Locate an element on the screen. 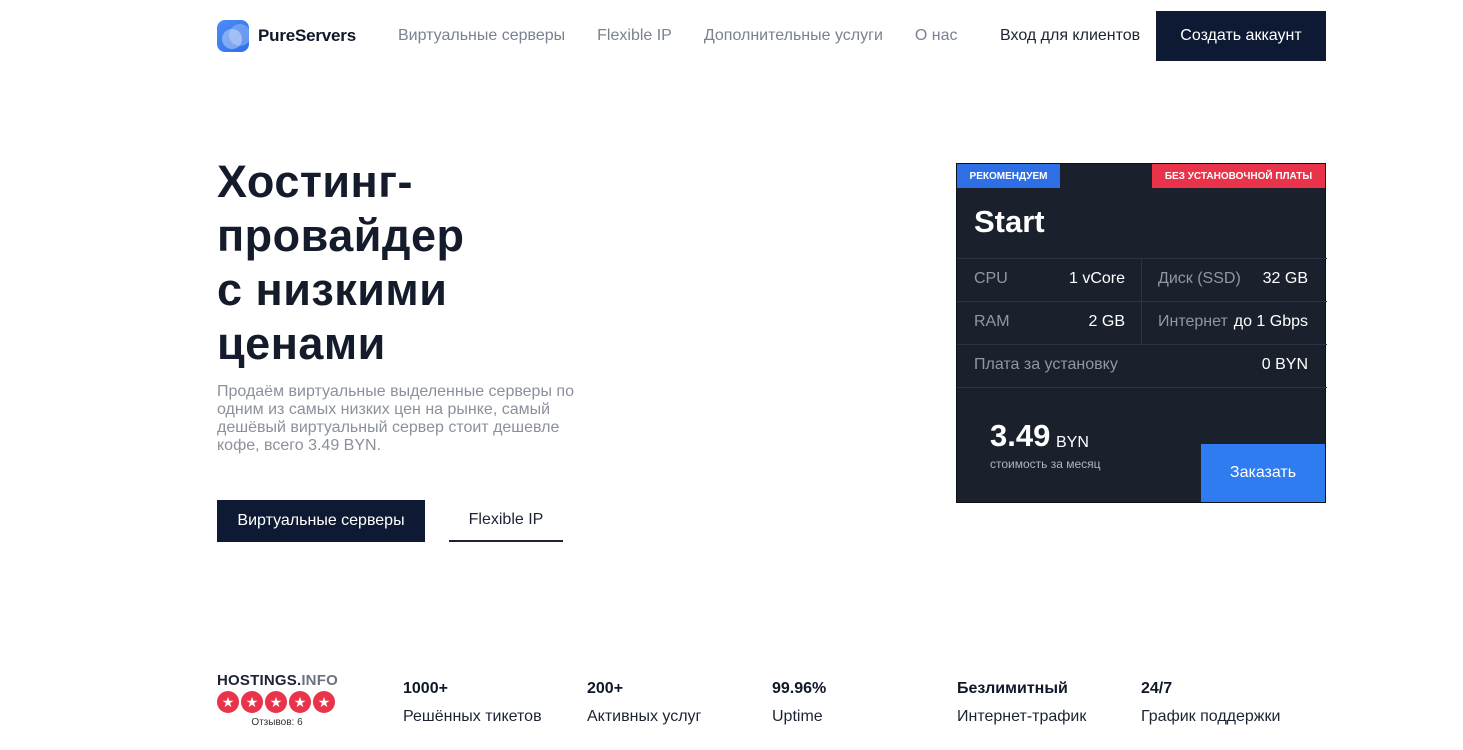 This screenshot has width=1463, height=750. setup-fee-label: Плата за установку is located at coordinates (1046, 364).